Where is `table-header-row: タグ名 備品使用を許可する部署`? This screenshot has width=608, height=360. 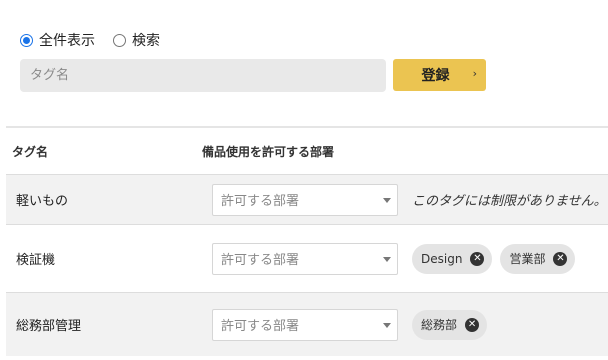
table-header-row: タグ名 備品使用を許可する部署 is located at coordinates (307, 150).